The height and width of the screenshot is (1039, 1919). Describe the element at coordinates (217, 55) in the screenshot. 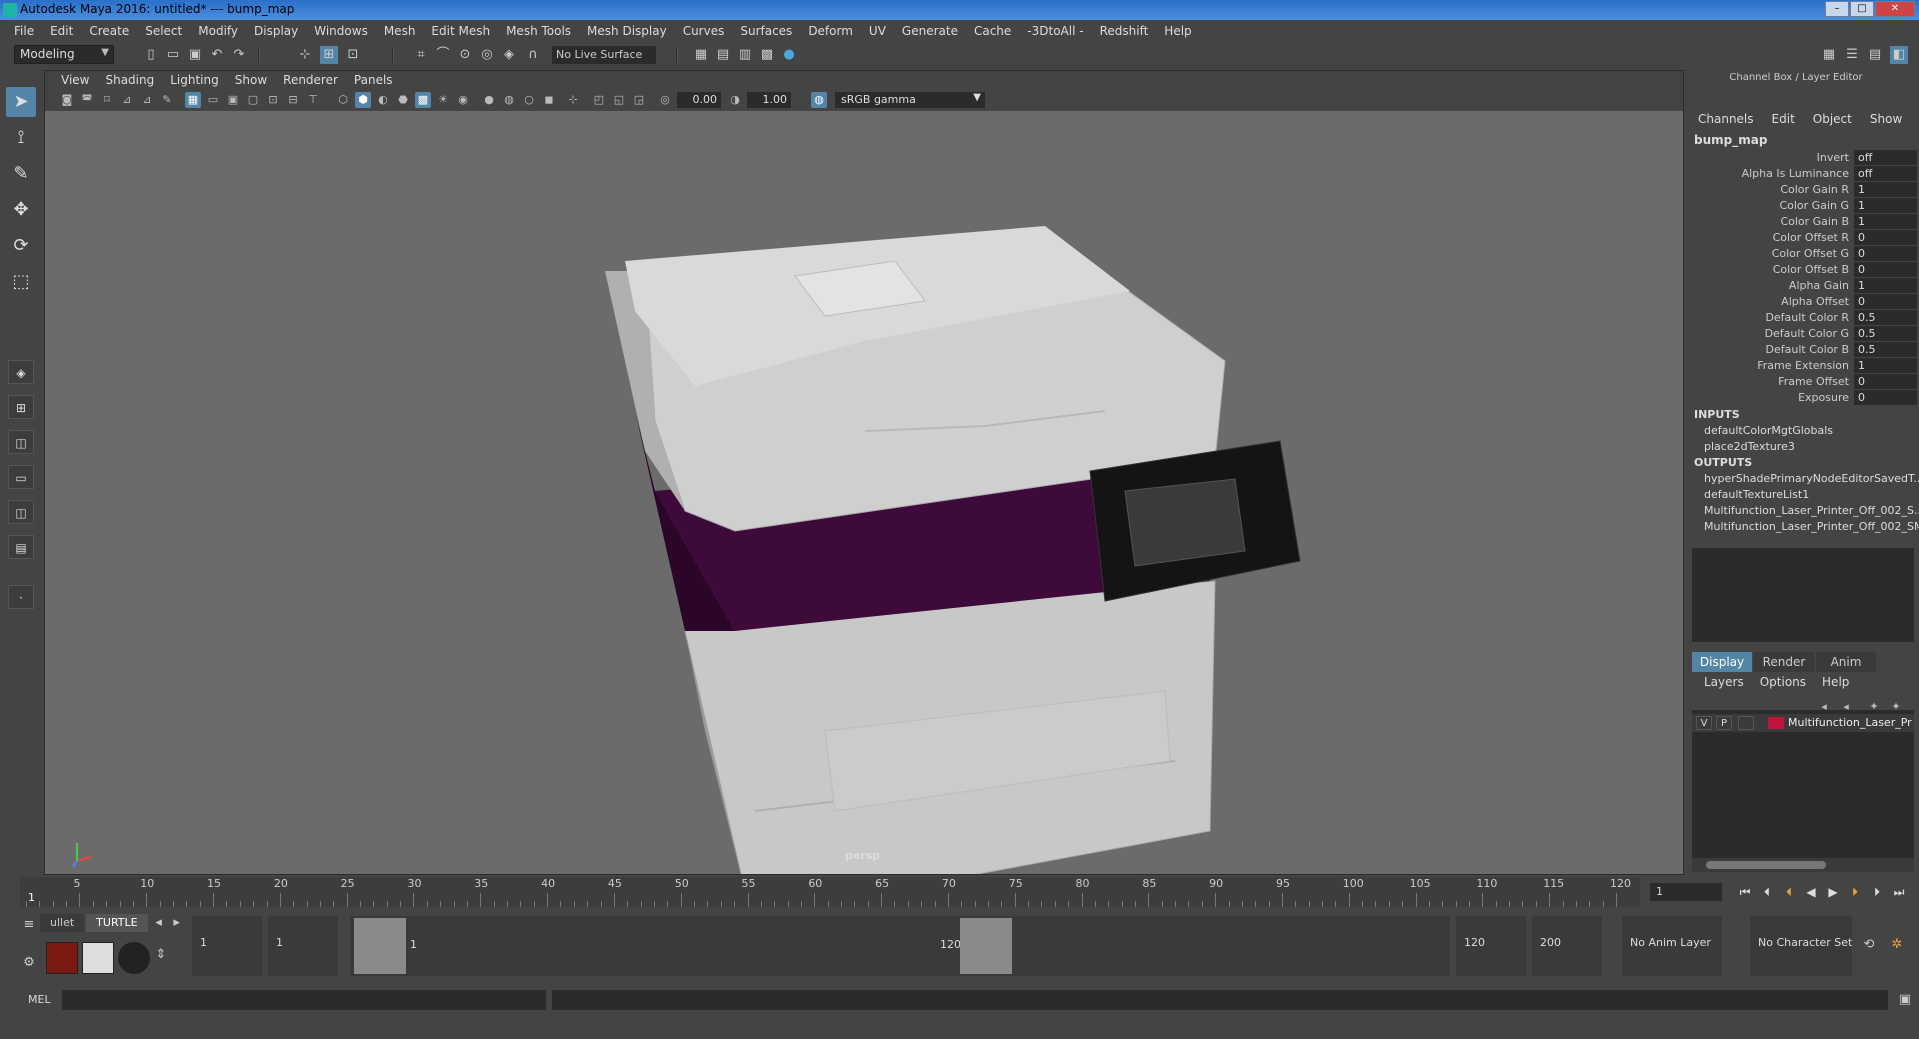

I see `undo-icon: ↶` at that location.